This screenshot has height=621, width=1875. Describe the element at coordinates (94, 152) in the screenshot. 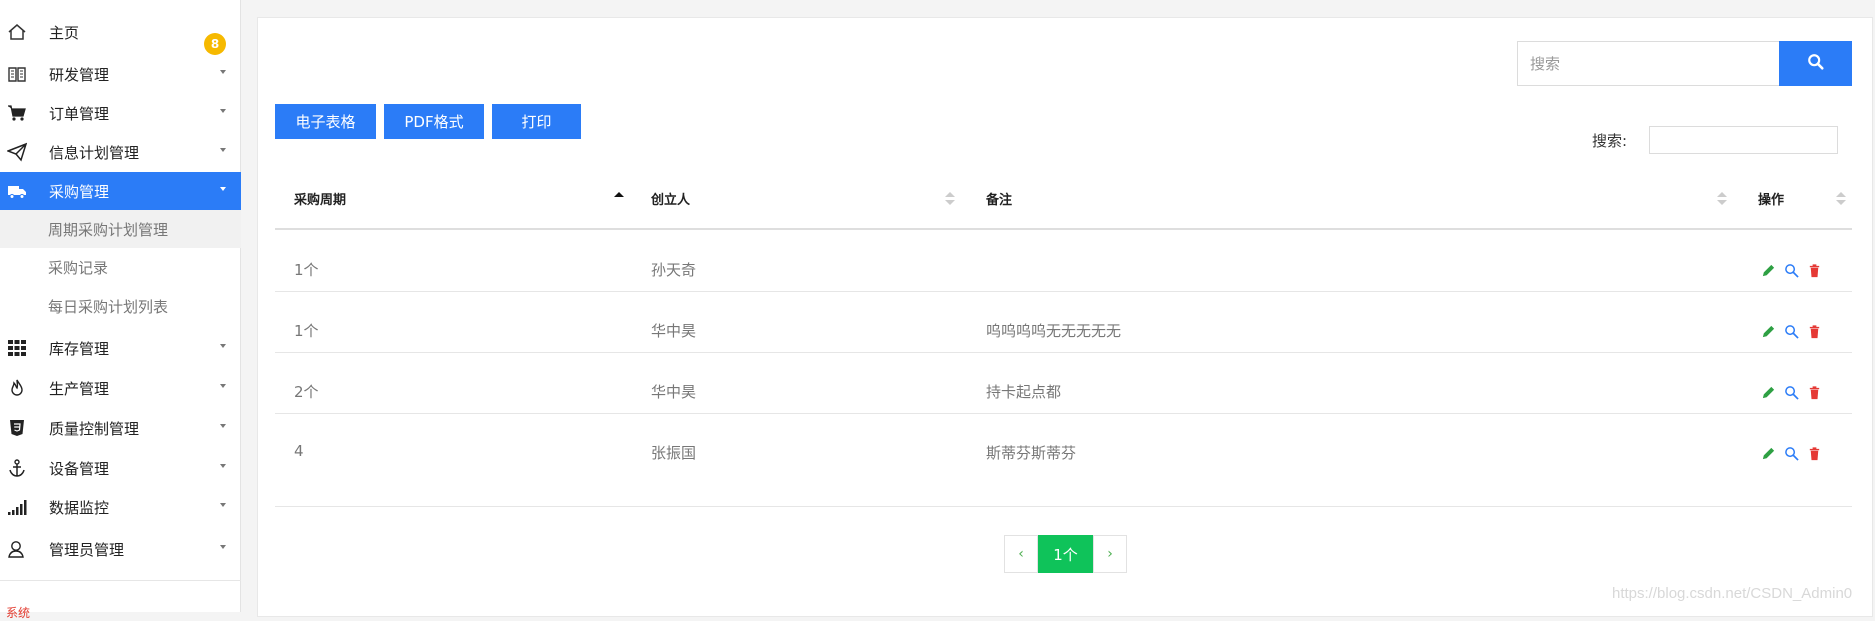

I see `sidebar-item-label: 信息计划管理` at that location.